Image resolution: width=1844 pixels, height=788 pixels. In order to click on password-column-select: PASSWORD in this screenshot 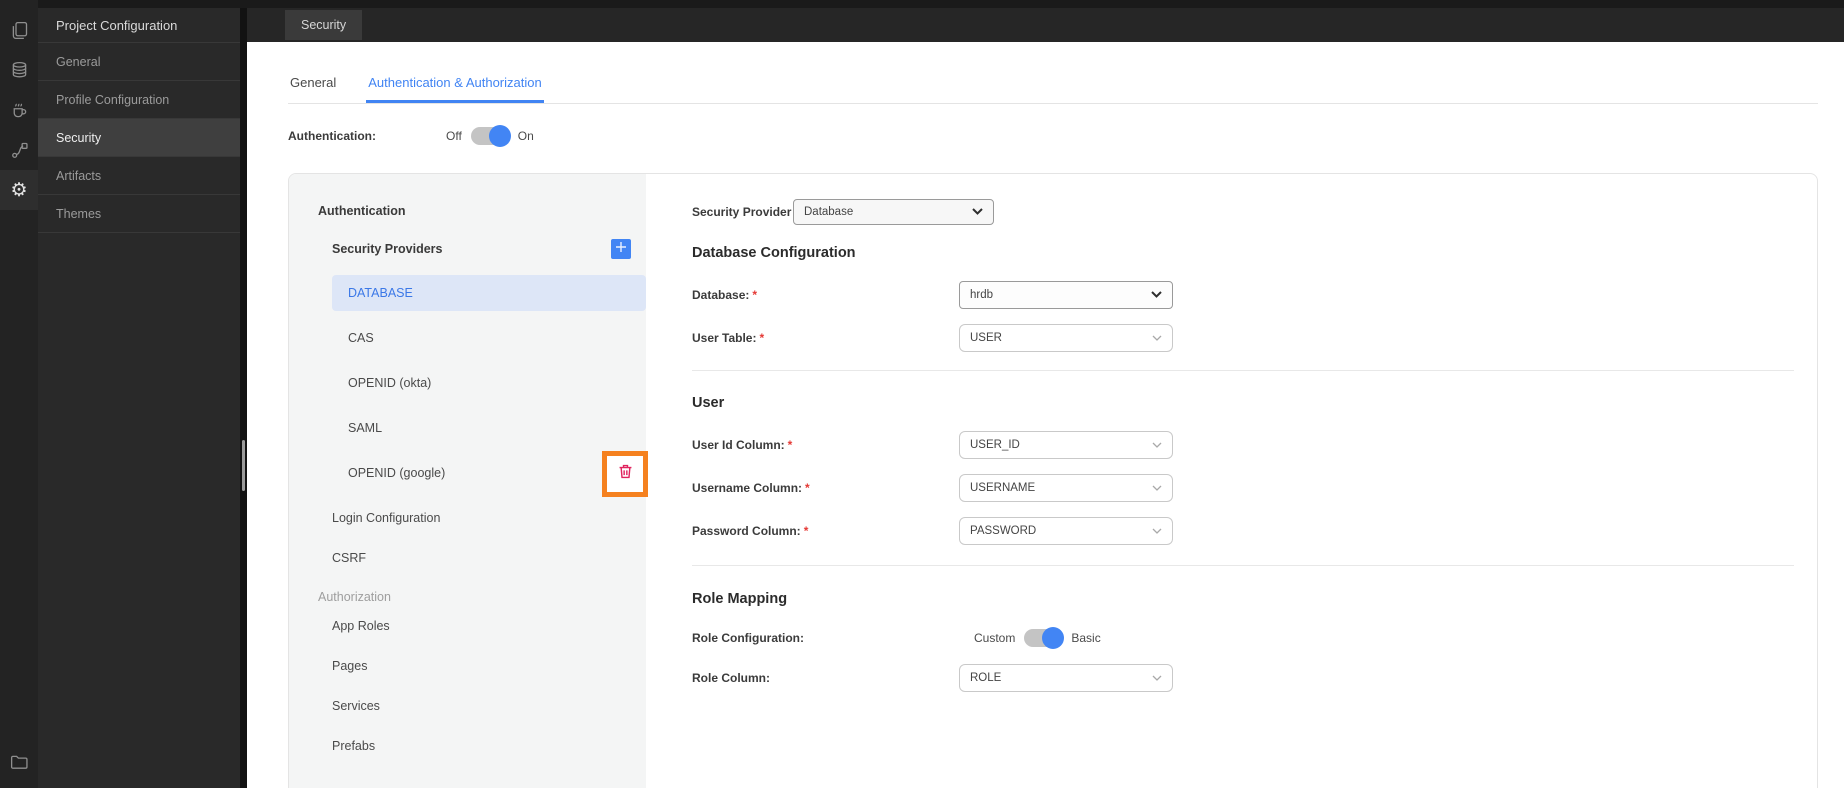, I will do `click(1066, 531)`.